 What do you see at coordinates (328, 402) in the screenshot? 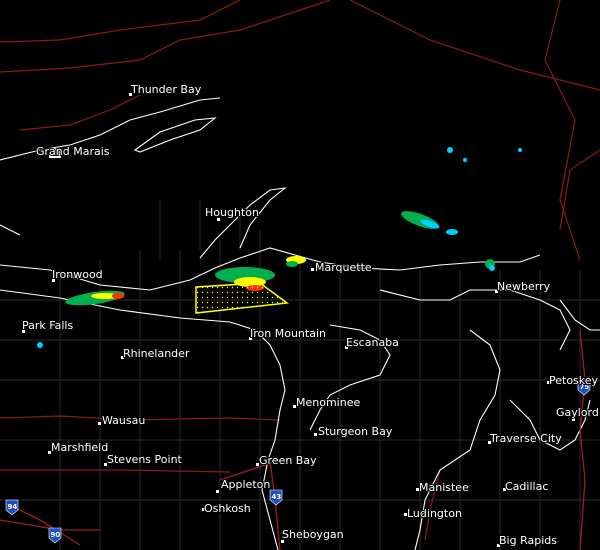
I see `city-label-menominee: Menominee` at bounding box center [328, 402].